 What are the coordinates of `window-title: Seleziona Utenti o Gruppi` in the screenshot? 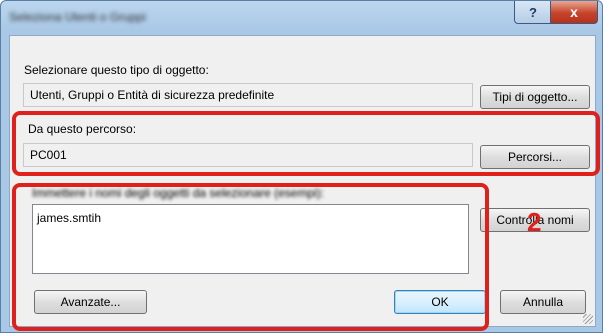 It's located at (77, 17).